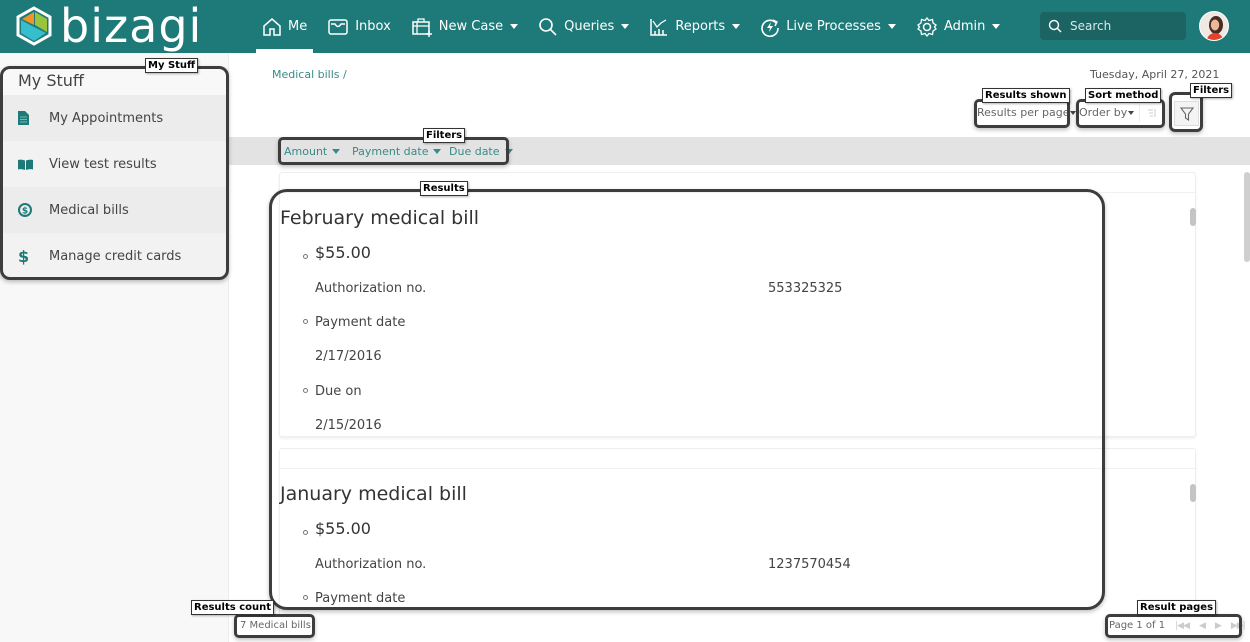  Describe the element at coordinates (444, 135) in the screenshot. I see `annotation-filters-bar-label: Filters` at that location.